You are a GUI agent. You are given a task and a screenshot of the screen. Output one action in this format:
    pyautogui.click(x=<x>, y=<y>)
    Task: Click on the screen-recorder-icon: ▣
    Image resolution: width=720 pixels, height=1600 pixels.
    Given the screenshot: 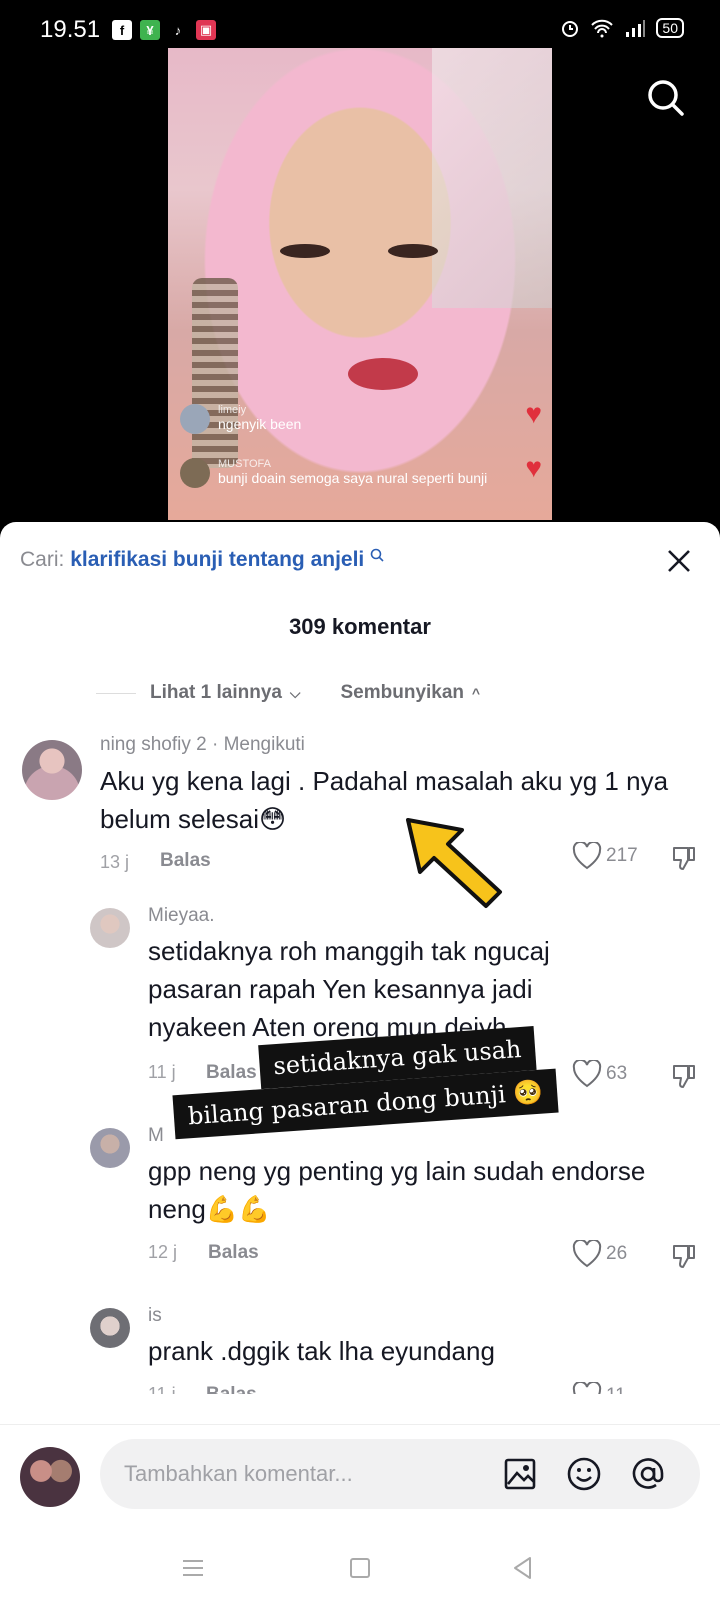 What is the action you would take?
    pyautogui.click(x=206, y=30)
    